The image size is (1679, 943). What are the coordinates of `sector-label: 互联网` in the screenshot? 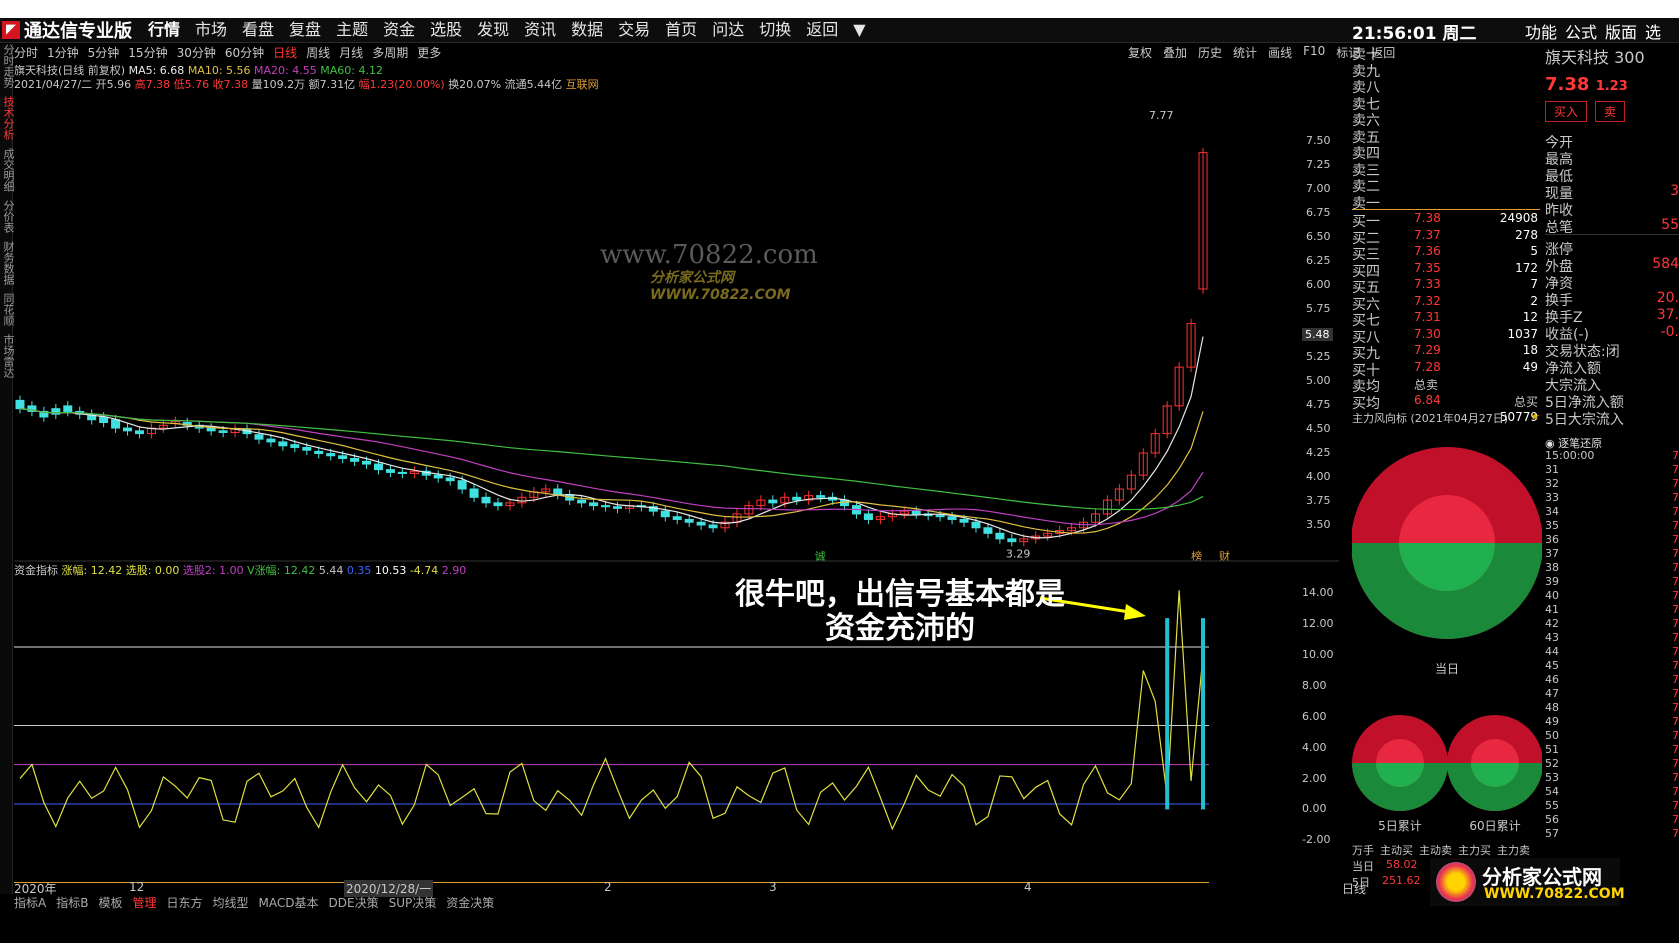 It's located at (582, 84).